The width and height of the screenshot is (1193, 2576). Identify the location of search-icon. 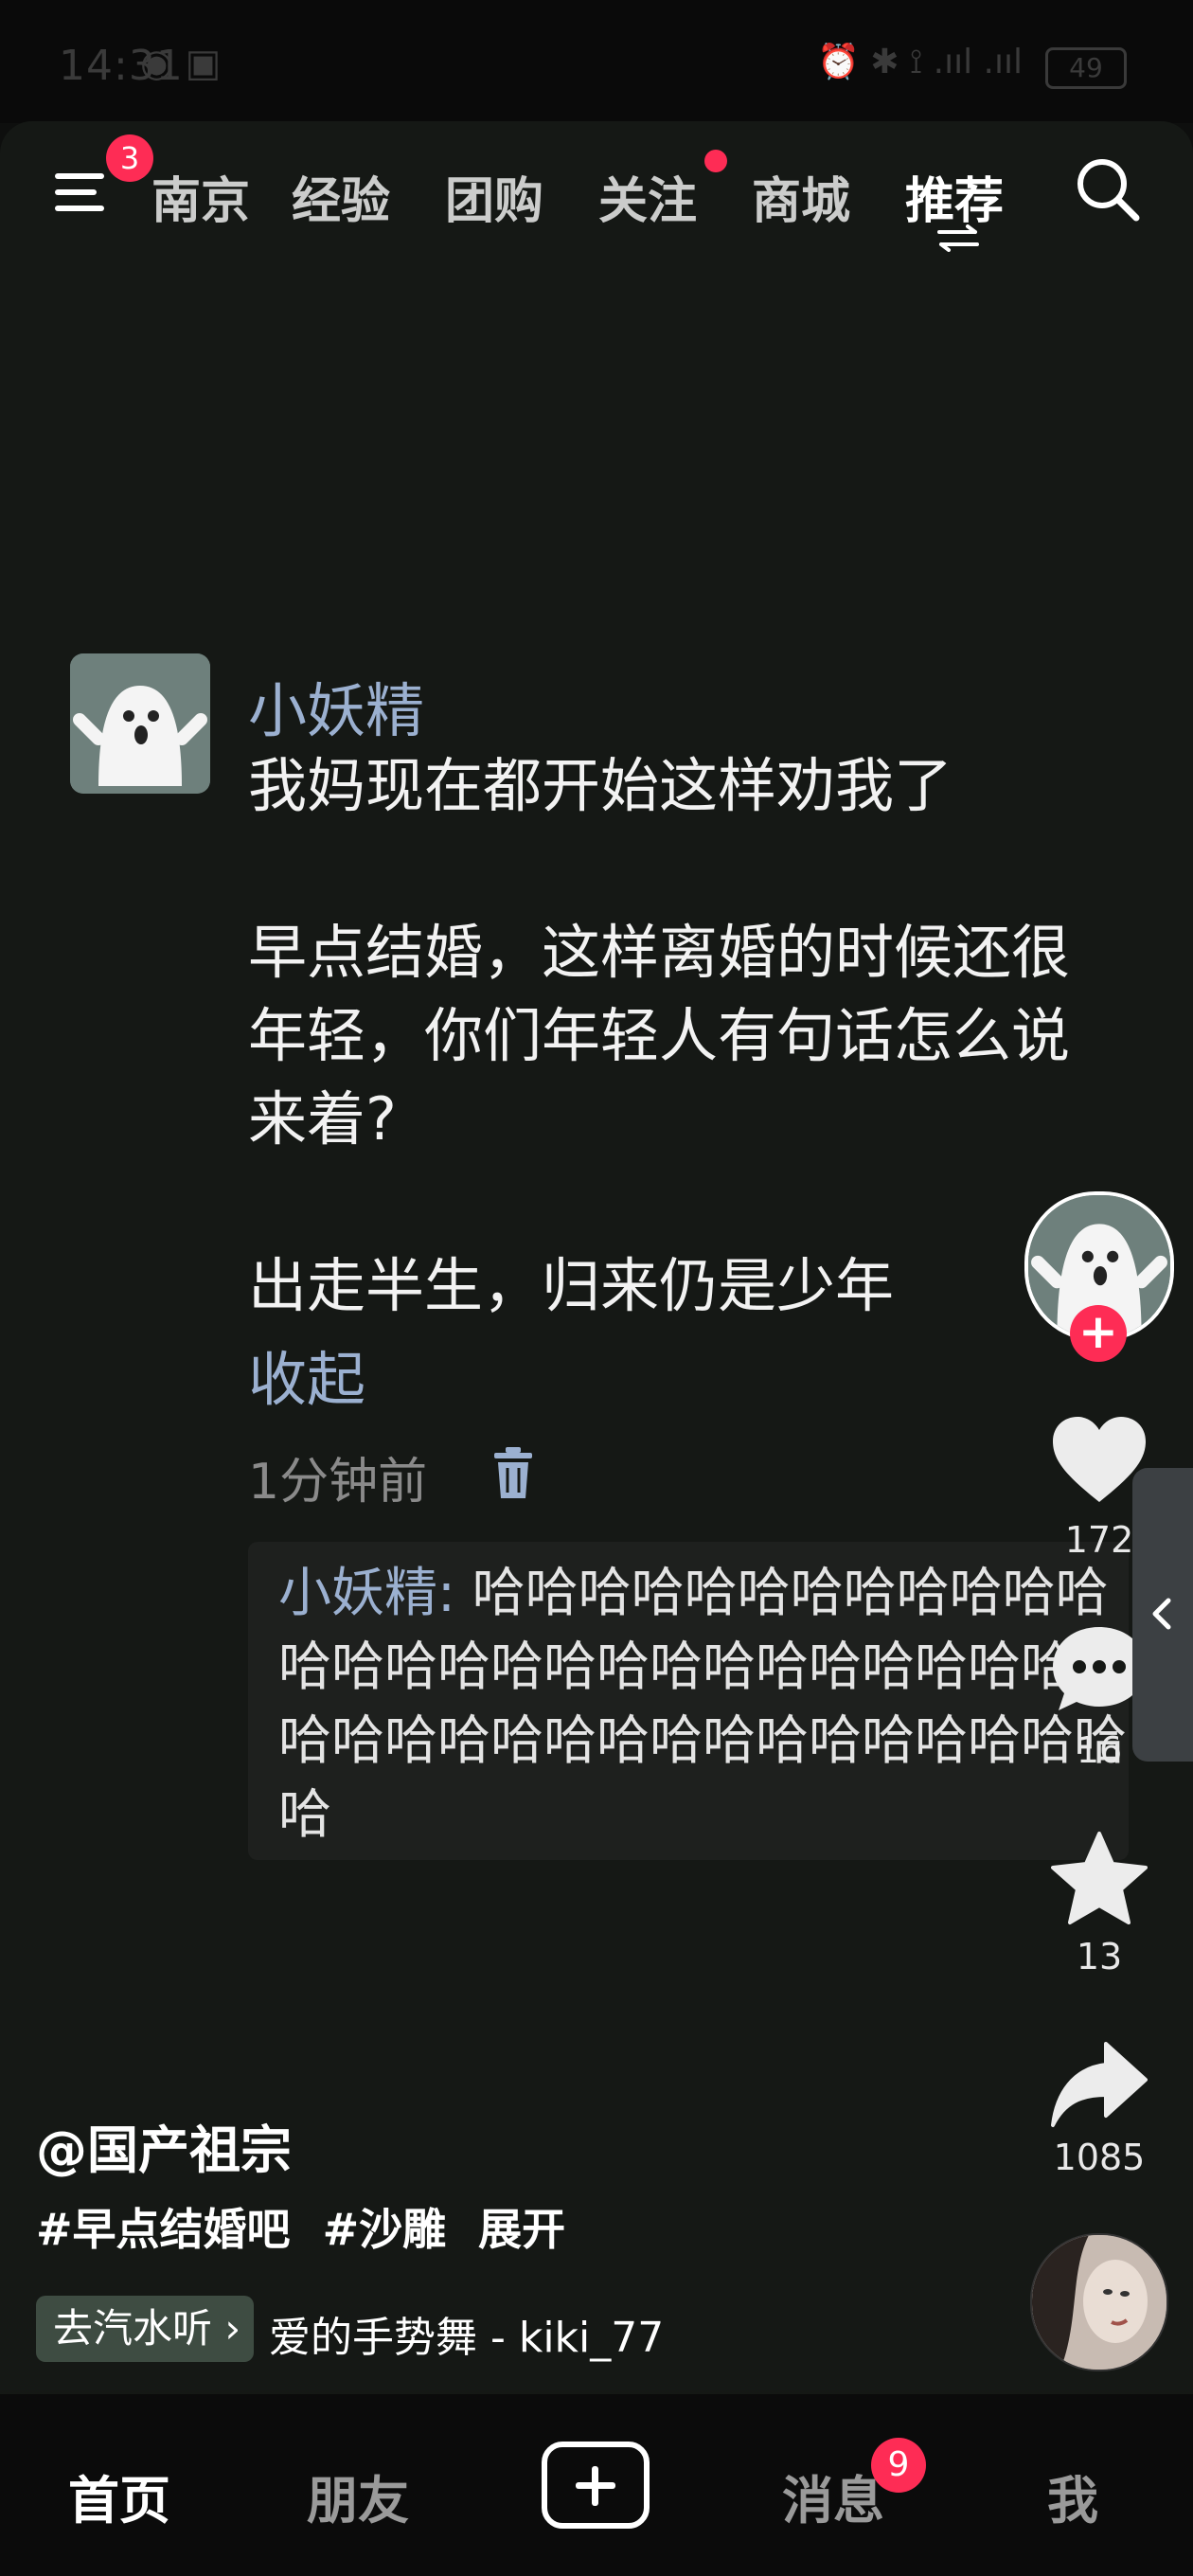
(1108, 189).